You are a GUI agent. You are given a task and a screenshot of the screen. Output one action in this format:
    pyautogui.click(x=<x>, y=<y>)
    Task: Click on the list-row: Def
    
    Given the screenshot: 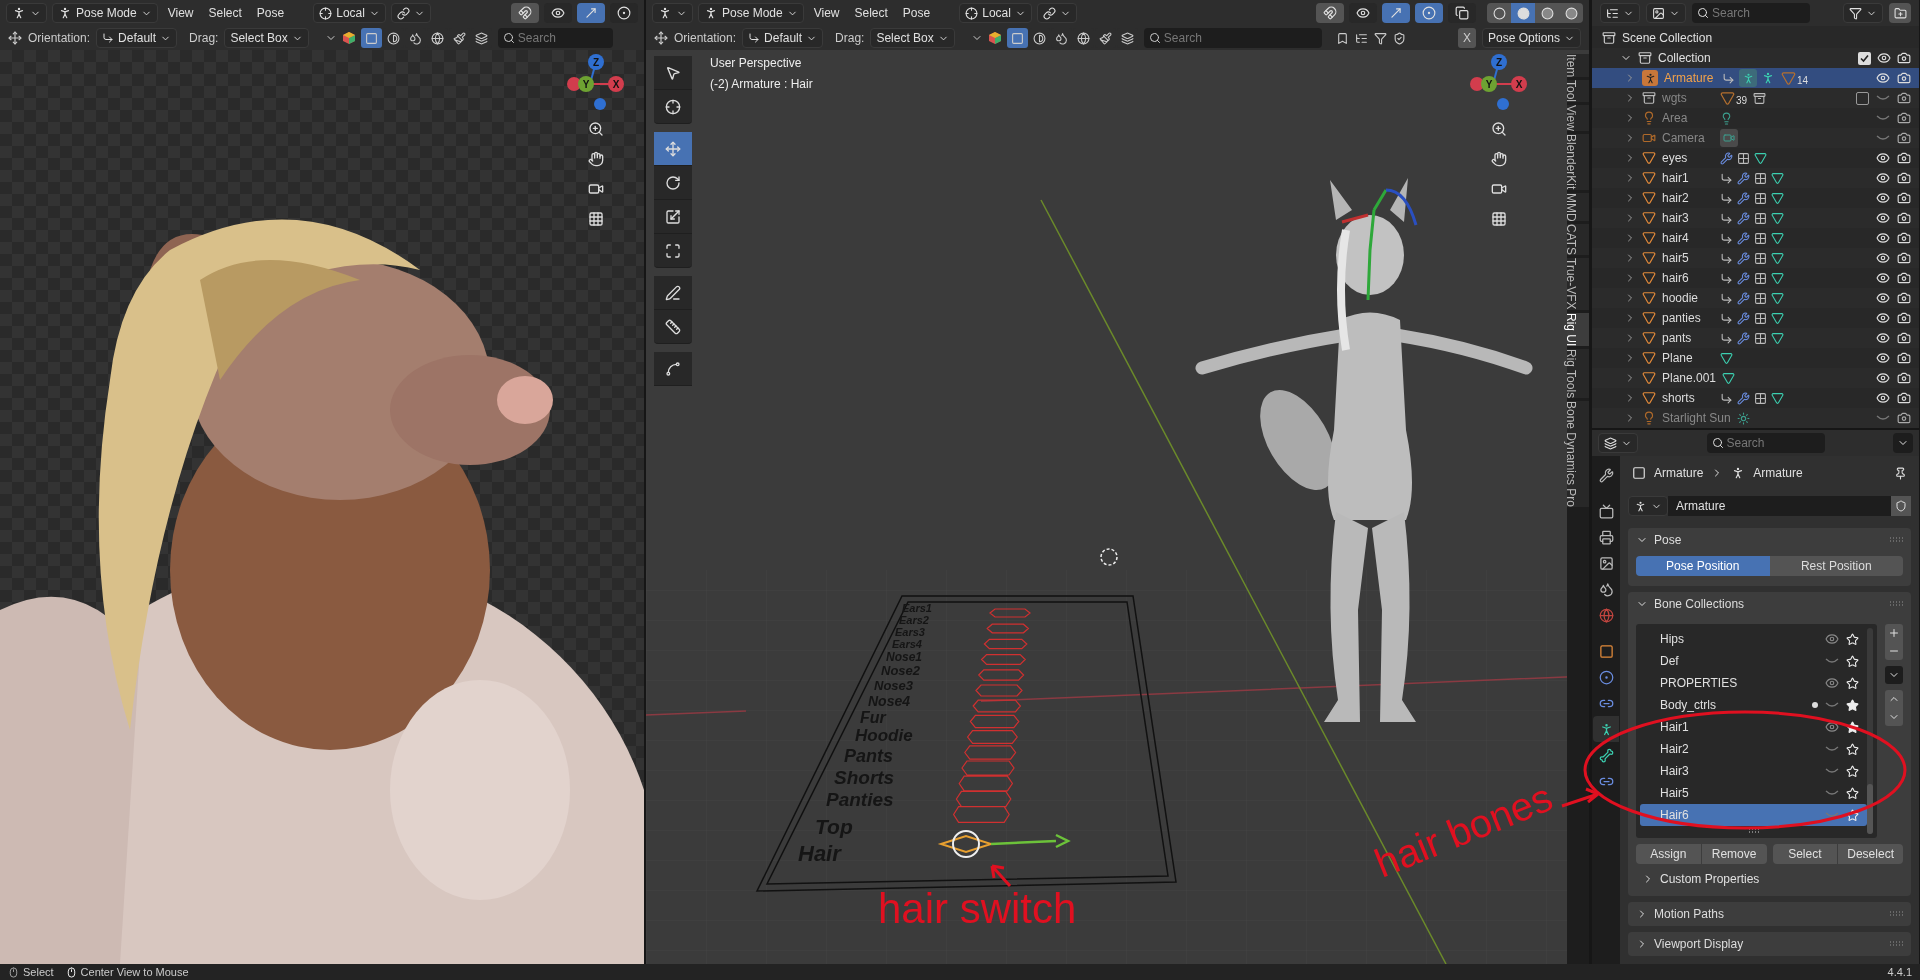 What is the action you would take?
    pyautogui.click(x=1753, y=661)
    